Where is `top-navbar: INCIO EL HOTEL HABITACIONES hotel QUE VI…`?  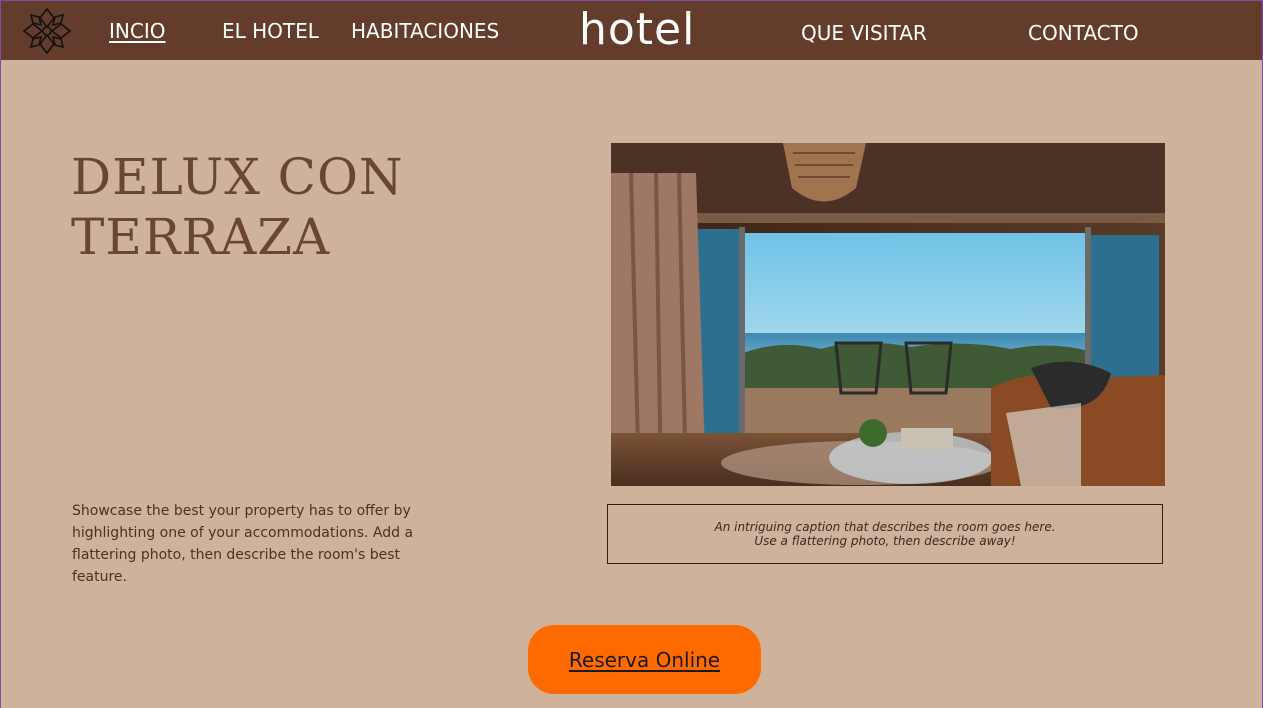
top-navbar: INCIO EL HOTEL HABITACIONES hotel QUE VI… is located at coordinates (631, 30).